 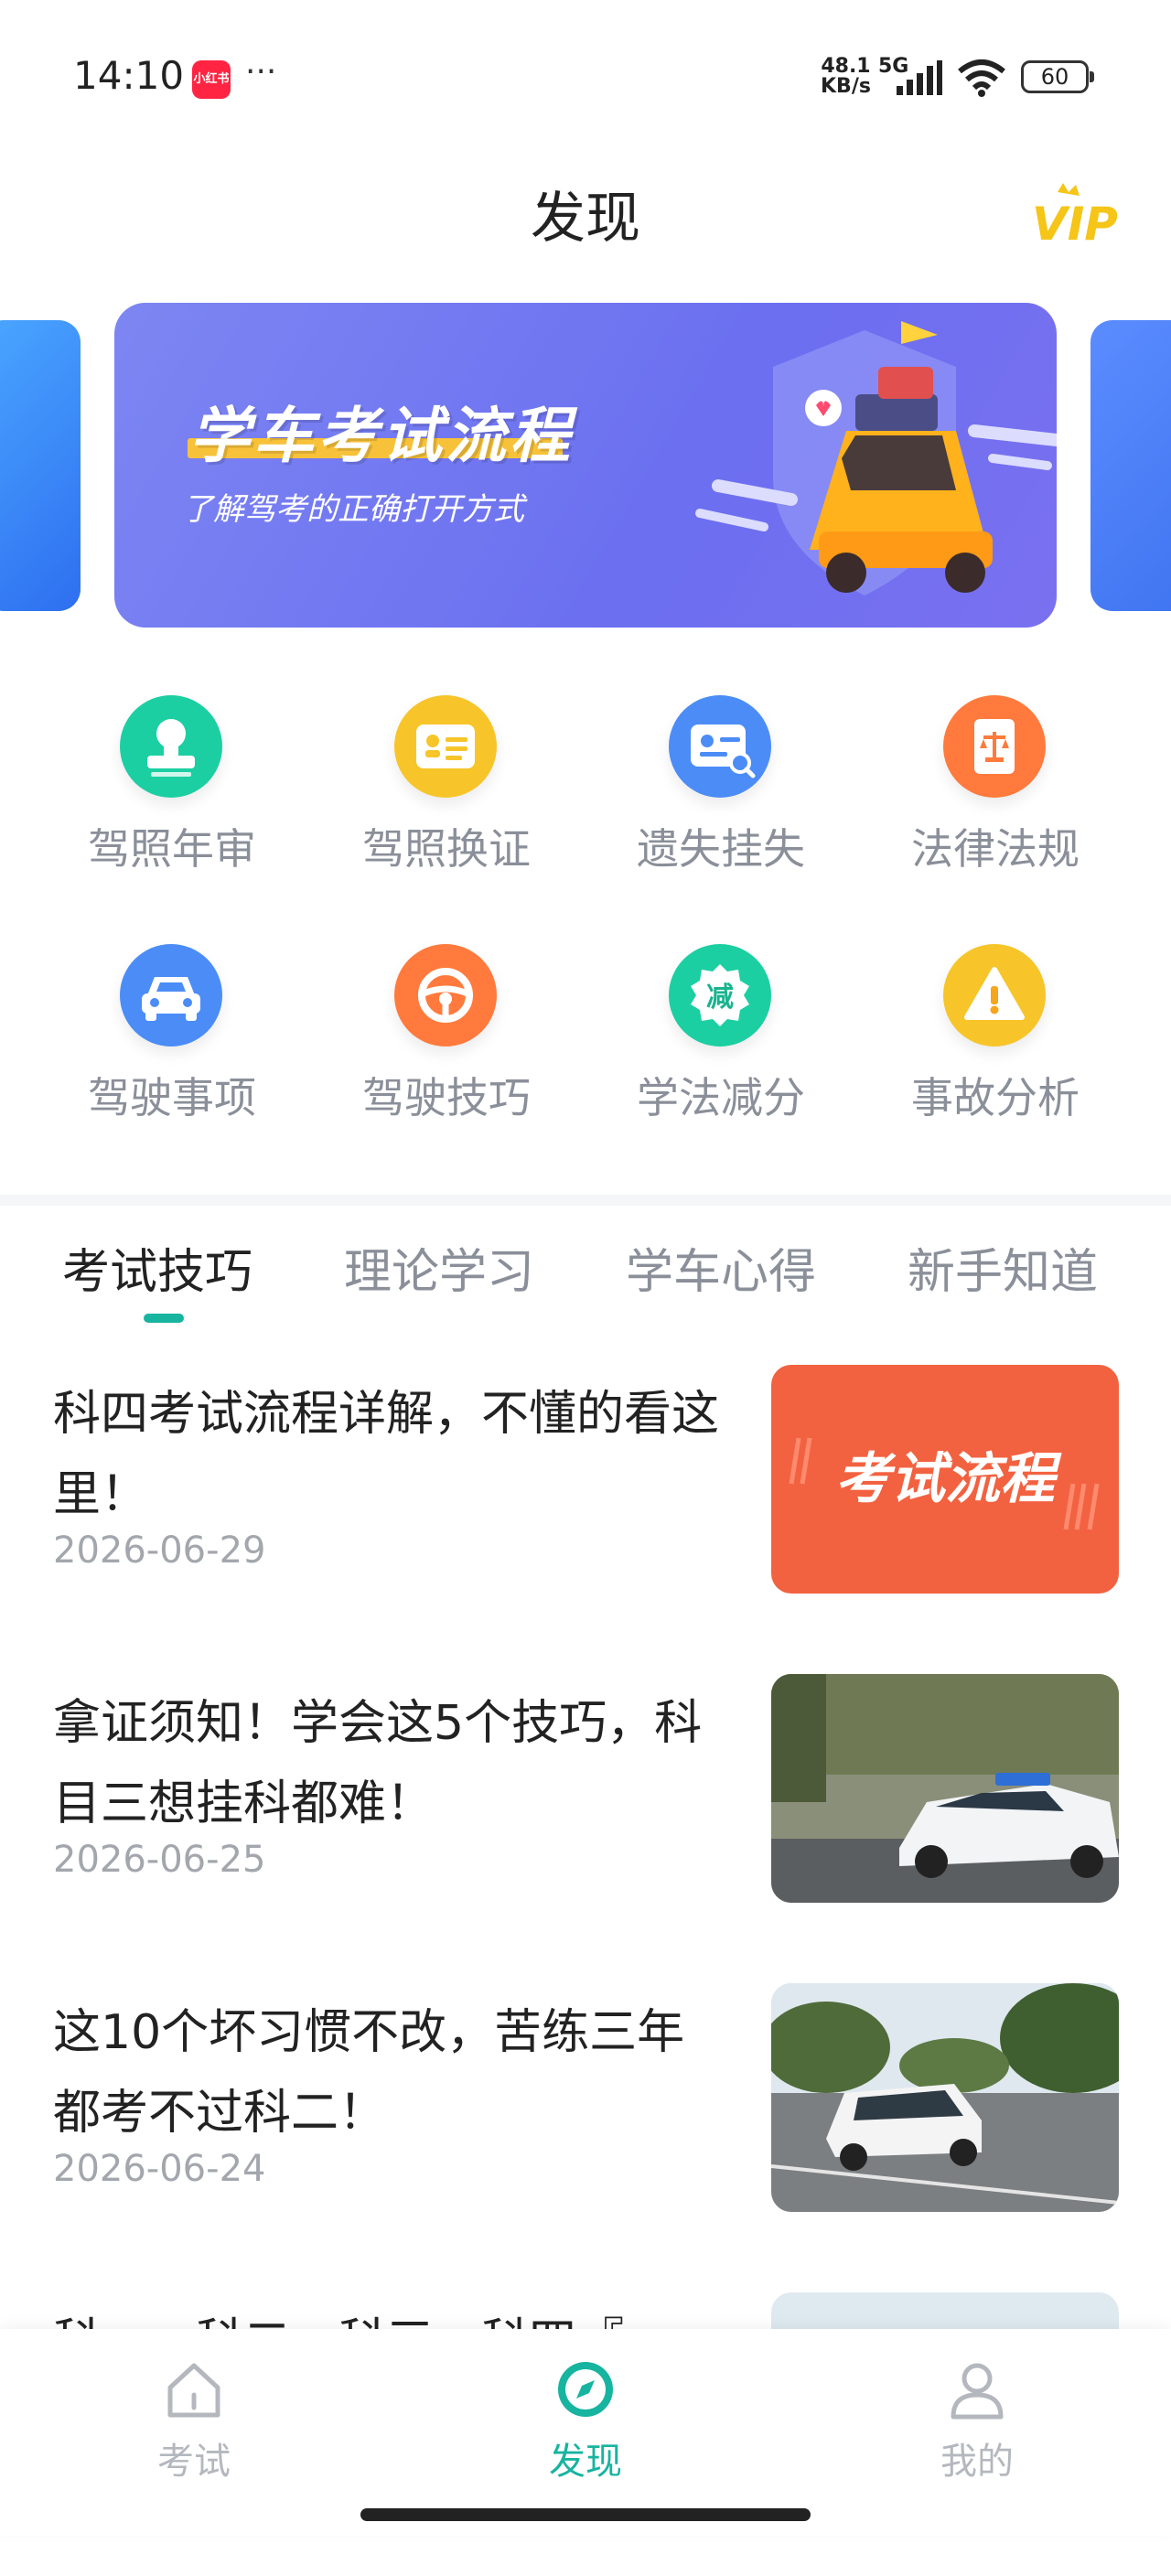 I want to click on banner-title: 学车考试流程, so click(x=381, y=436).